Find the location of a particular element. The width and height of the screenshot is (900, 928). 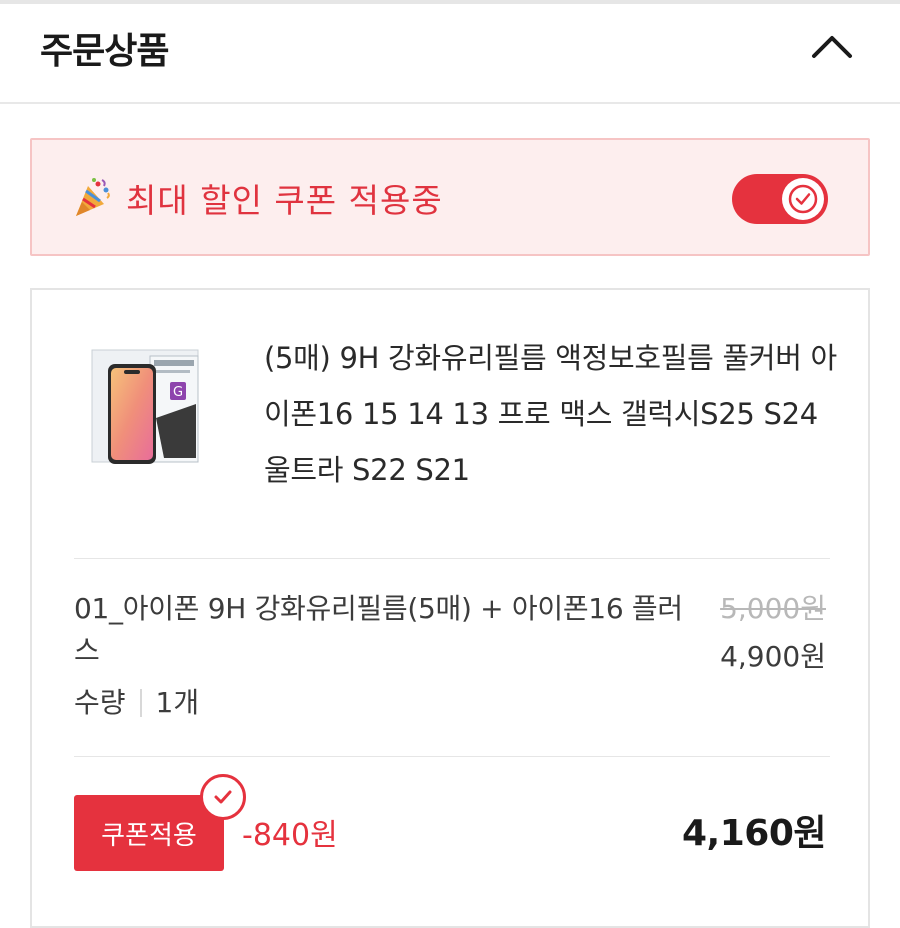

toggle-knob is located at coordinates (803, 199).